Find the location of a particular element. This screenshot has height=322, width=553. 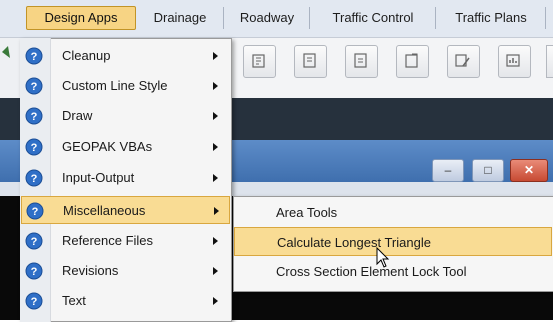

text-edit-icon is located at coordinates (309, 60).